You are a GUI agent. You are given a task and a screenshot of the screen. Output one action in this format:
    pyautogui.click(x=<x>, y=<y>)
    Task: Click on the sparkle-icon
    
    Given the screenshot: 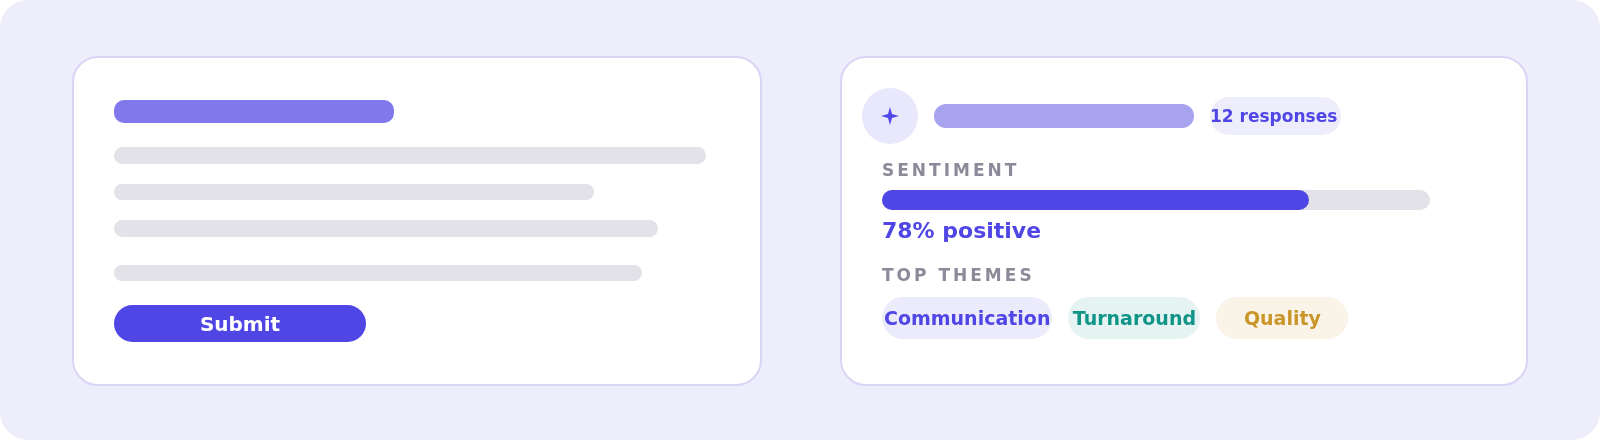 What is the action you would take?
    pyautogui.click(x=890, y=116)
    